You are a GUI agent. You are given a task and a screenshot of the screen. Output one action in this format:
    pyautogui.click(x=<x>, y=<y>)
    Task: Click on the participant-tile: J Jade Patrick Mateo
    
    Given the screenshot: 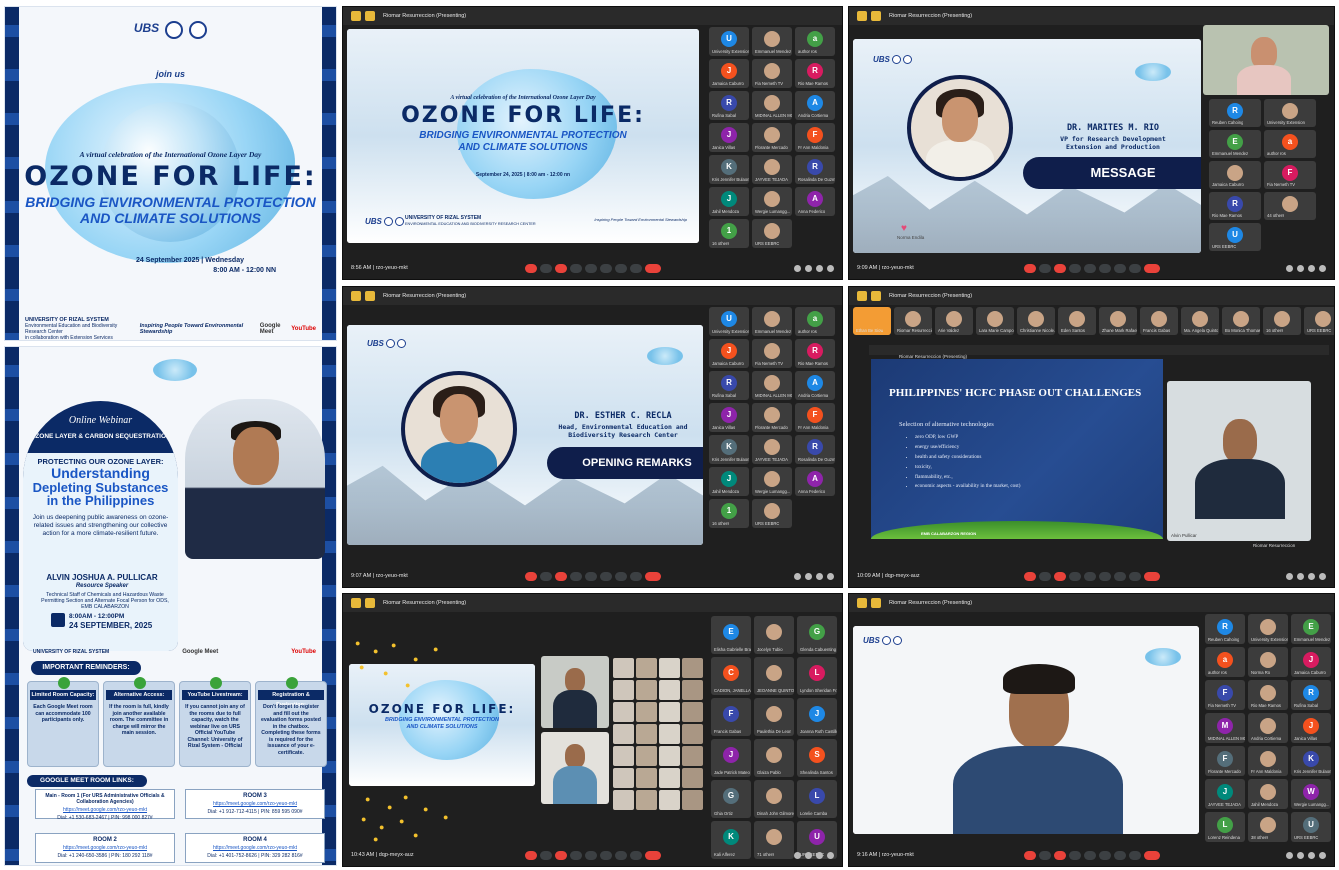 What is the action you would take?
    pyautogui.click(x=731, y=758)
    